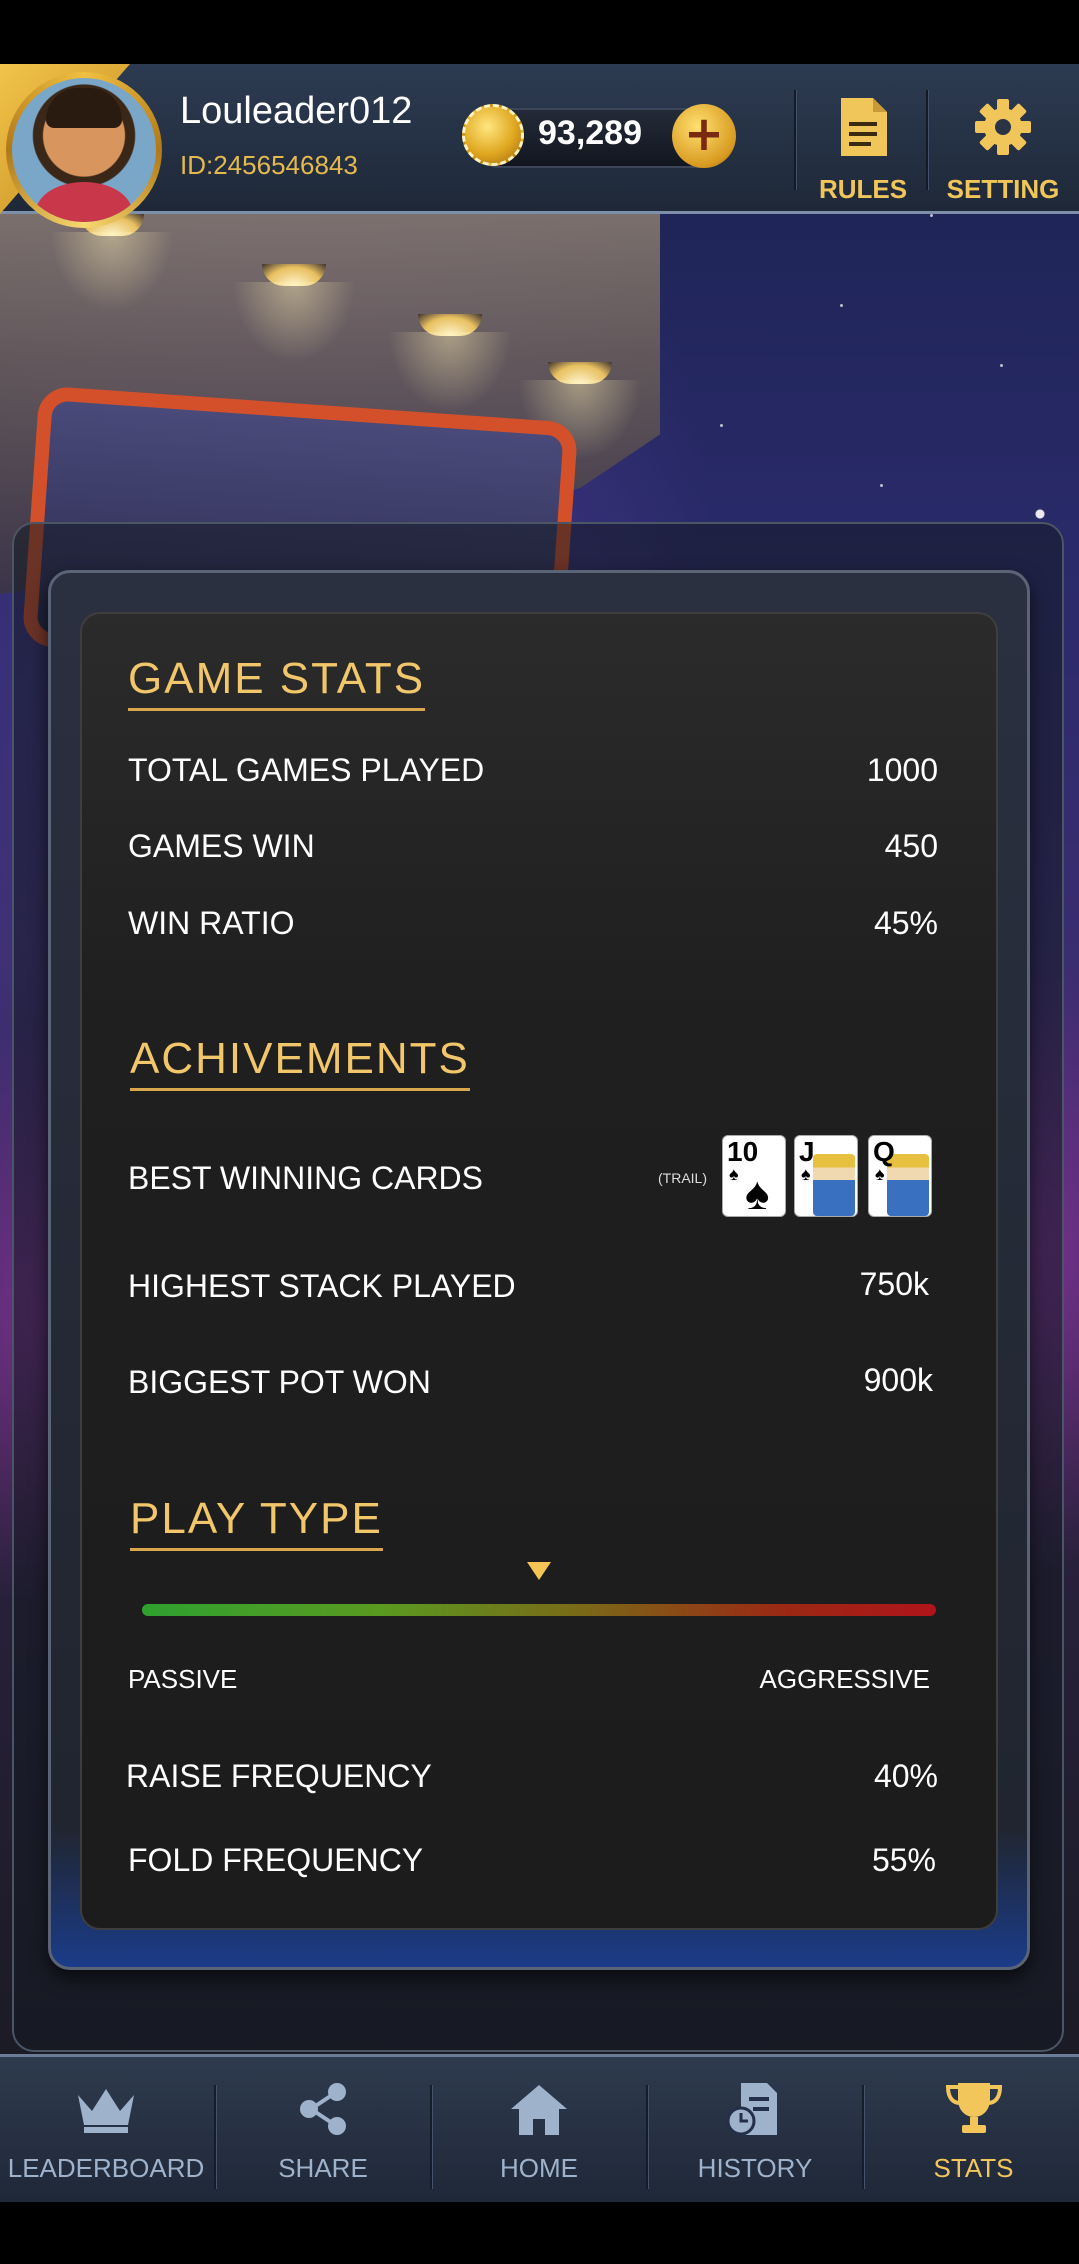 Image resolution: width=1079 pixels, height=2264 pixels. What do you see at coordinates (276, 1860) in the screenshot?
I see `fold-frequency-label: FOLD FREQUENCY` at bounding box center [276, 1860].